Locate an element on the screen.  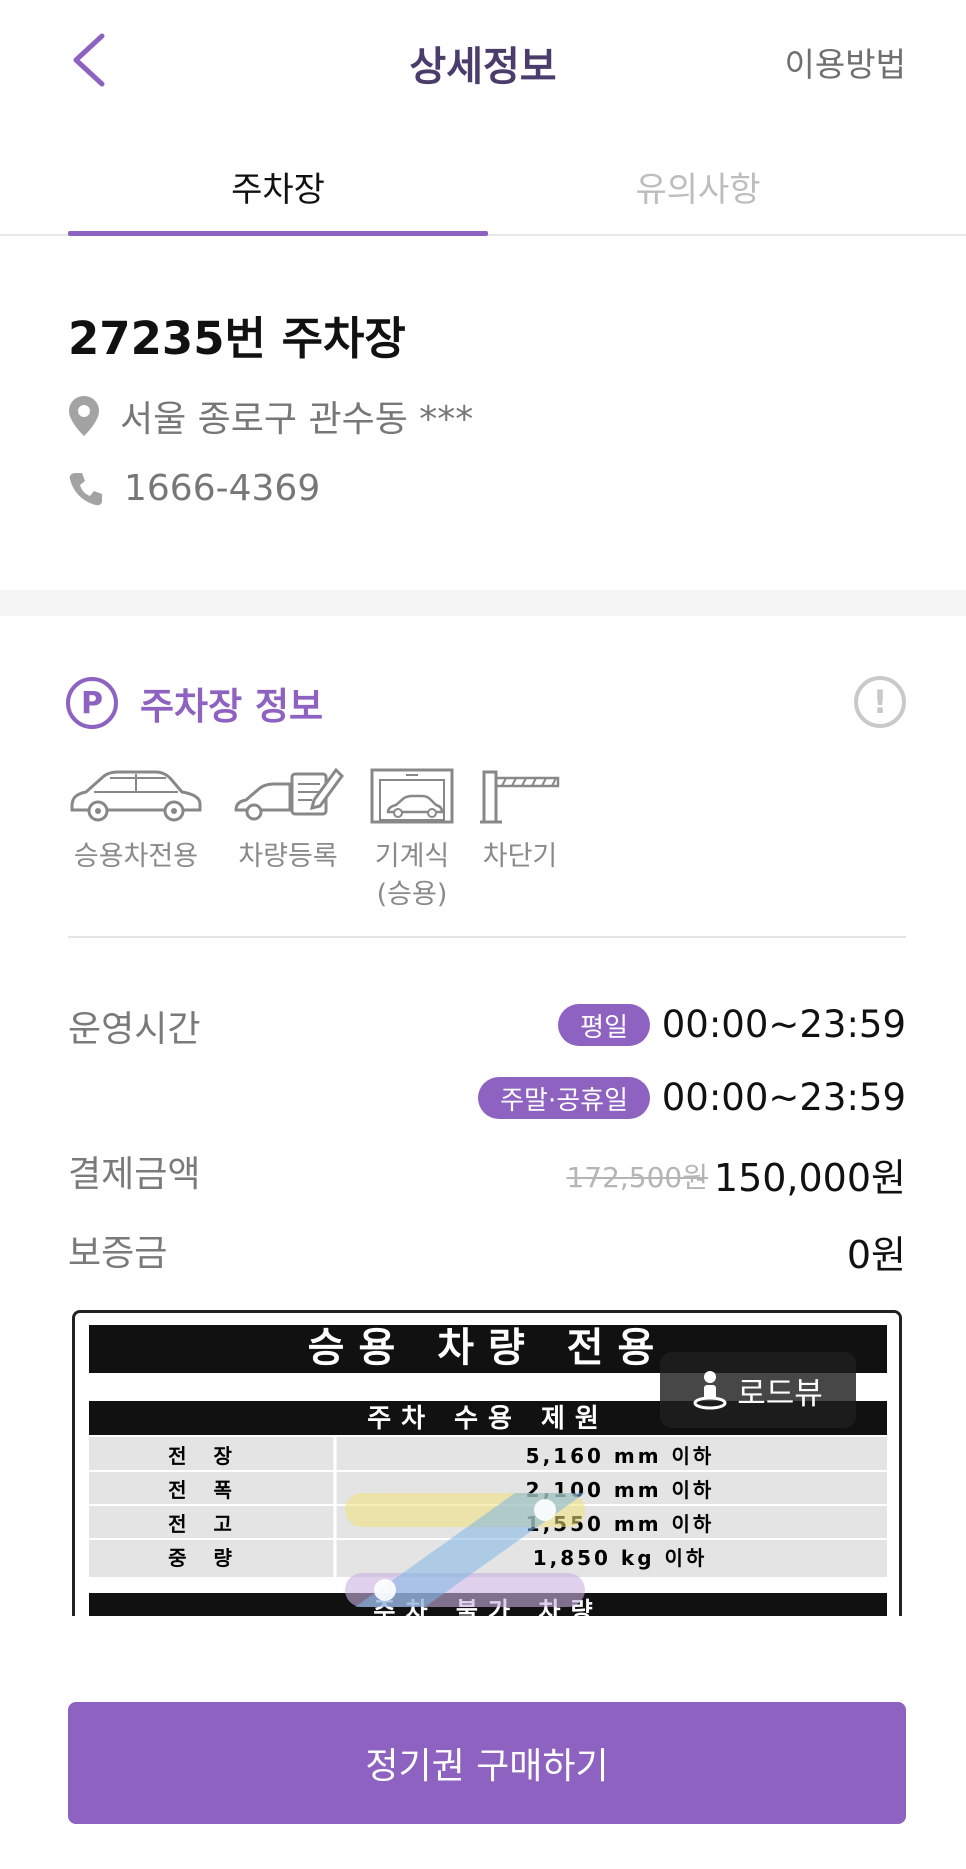
section-title: 주차장 정보 is located at coordinates (232, 706).